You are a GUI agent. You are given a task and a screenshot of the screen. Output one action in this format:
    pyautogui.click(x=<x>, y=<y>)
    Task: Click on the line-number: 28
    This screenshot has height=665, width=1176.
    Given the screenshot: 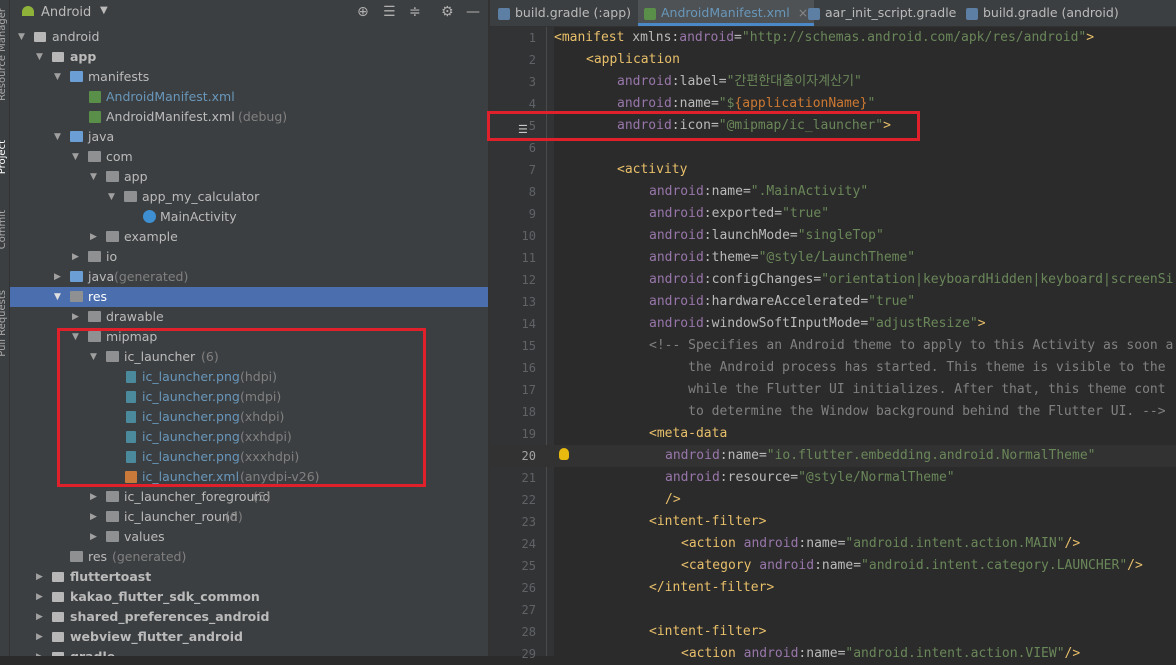 What is the action you would take?
    pyautogui.click(x=528, y=632)
    